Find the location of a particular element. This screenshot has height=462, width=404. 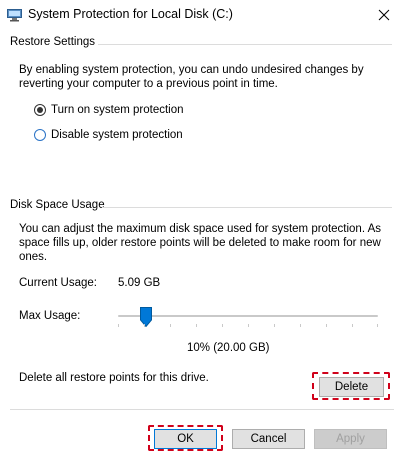

apply-button: Apply is located at coordinates (350, 439).